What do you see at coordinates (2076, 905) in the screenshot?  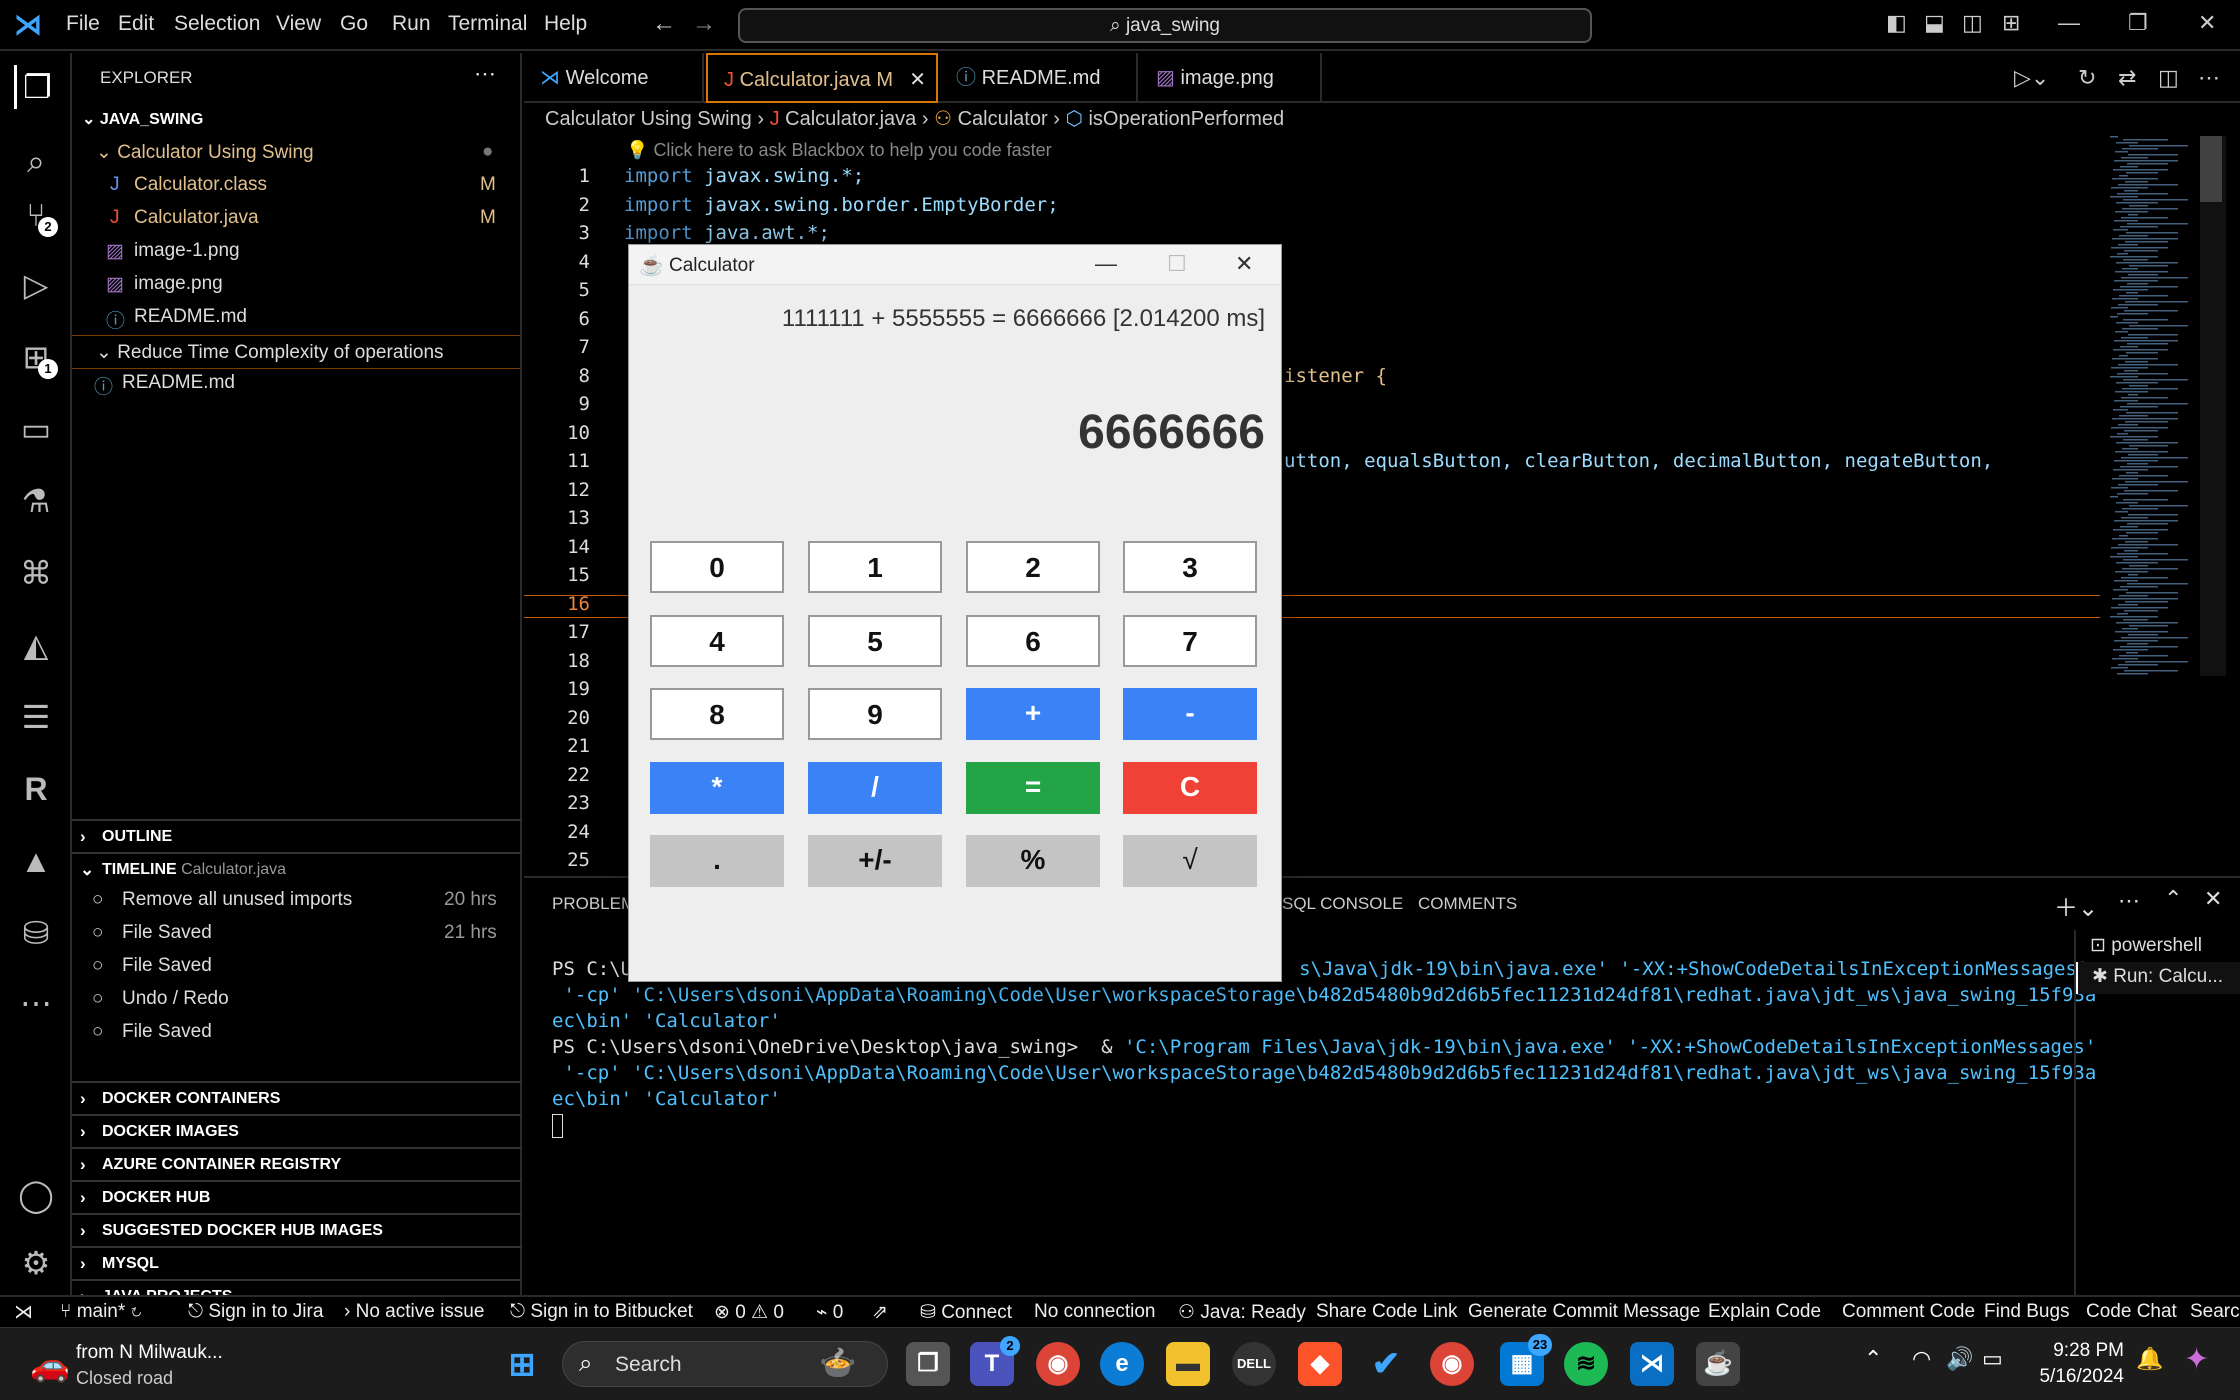 I see `new-terminal-icon: ＋⌄` at bounding box center [2076, 905].